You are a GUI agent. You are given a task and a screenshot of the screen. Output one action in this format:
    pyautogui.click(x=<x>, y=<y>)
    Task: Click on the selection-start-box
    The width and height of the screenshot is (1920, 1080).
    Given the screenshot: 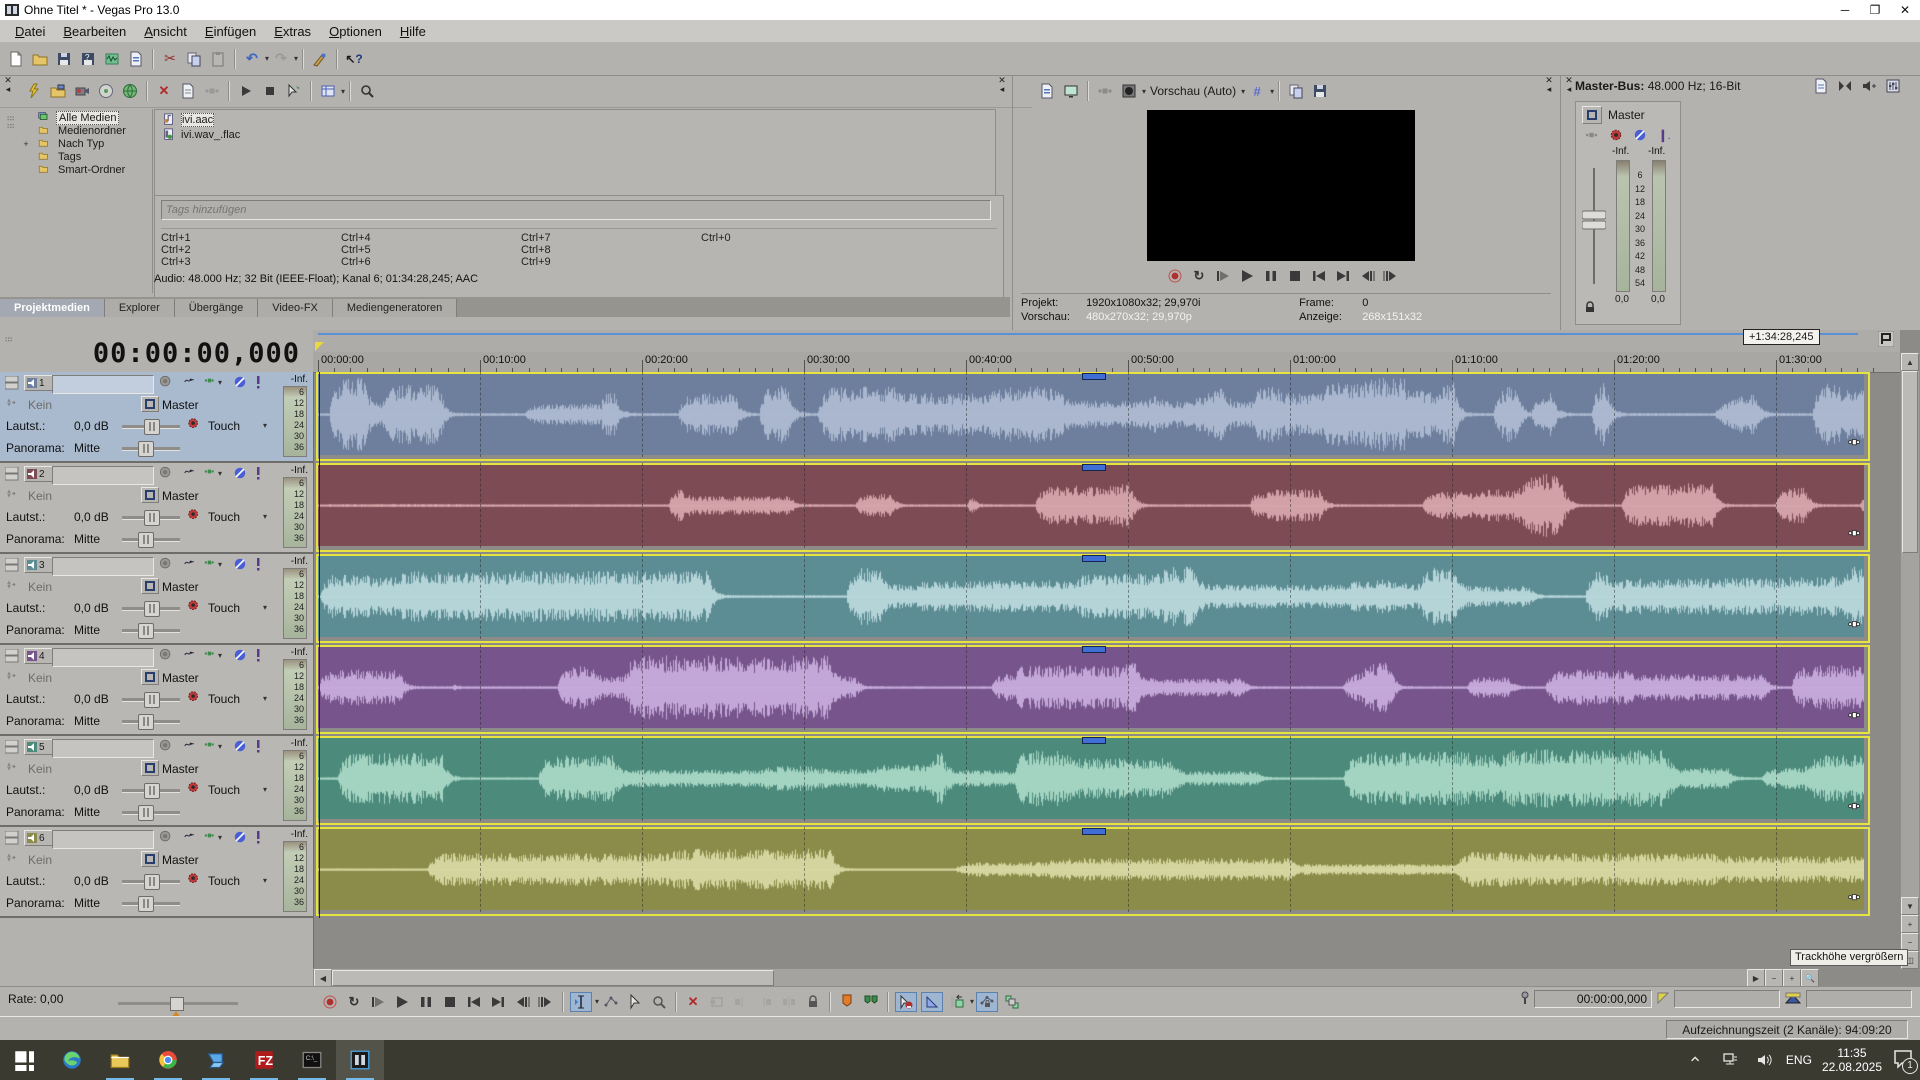 What is the action you would take?
    pyautogui.click(x=1727, y=999)
    